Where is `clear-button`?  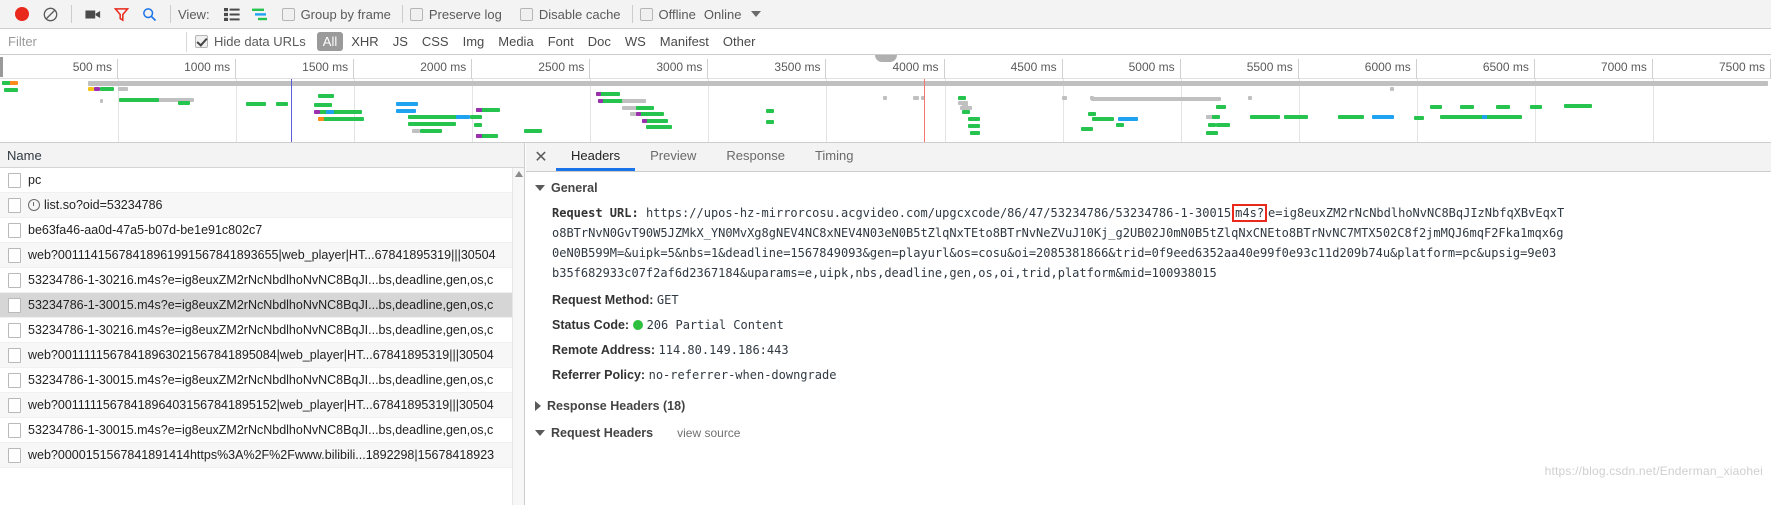
clear-button is located at coordinates (50, 14).